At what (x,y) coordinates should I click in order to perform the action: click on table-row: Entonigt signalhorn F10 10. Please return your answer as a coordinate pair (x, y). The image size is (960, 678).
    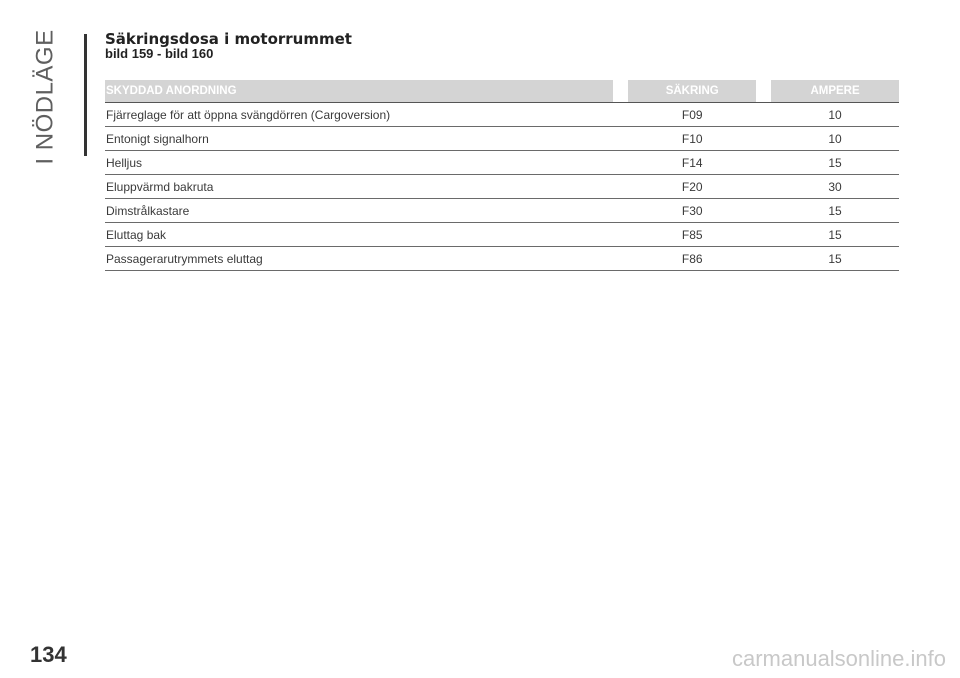
    Looking at the image, I should click on (502, 138).